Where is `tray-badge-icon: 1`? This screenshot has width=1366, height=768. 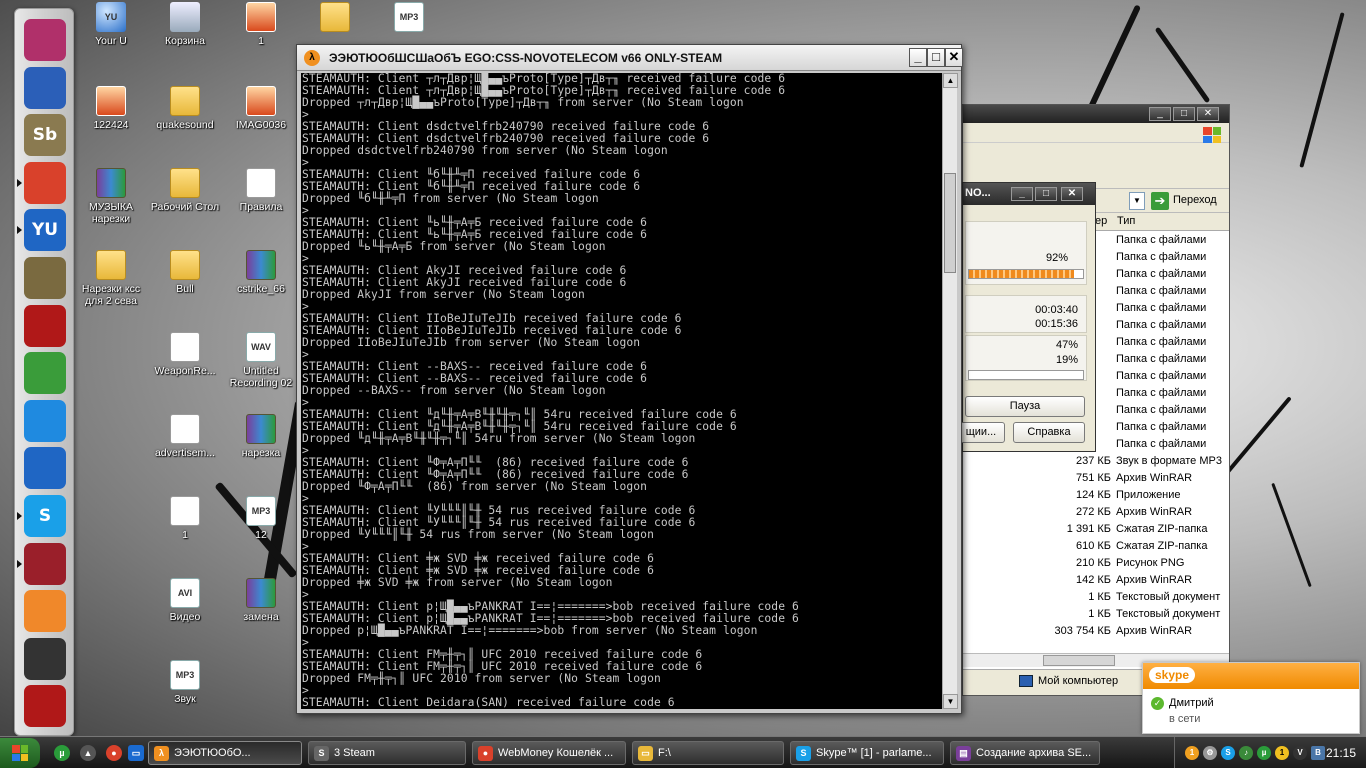
tray-badge-icon: 1 is located at coordinates (1282, 753).